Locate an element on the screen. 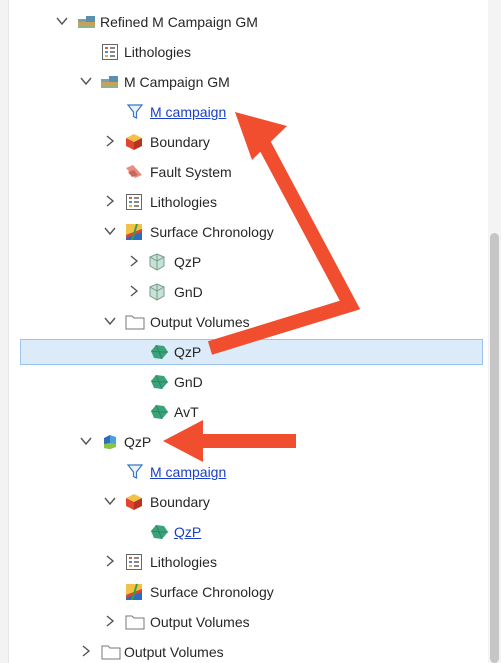 This screenshot has width=501, height=663. tree-row-volume-gnd: GnD is located at coordinates (243, 382).